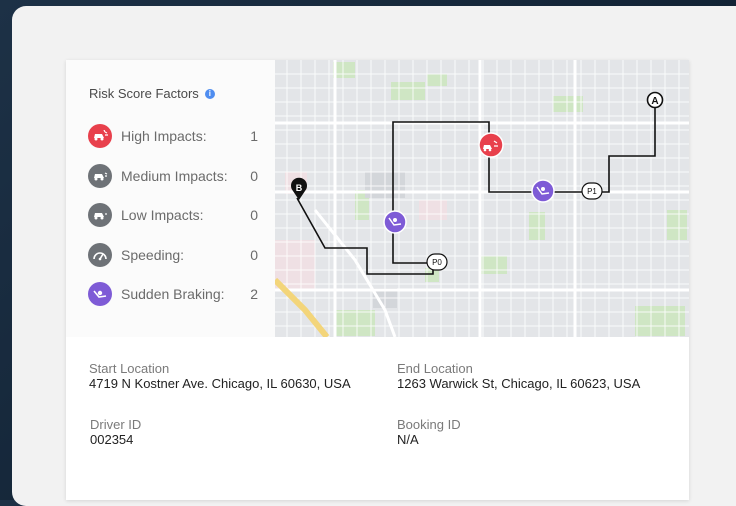 This screenshot has width=736, height=506. What do you see at coordinates (164, 136) in the screenshot?
I see `factor-label: High Impacts:` at bounding box center [164, 136].